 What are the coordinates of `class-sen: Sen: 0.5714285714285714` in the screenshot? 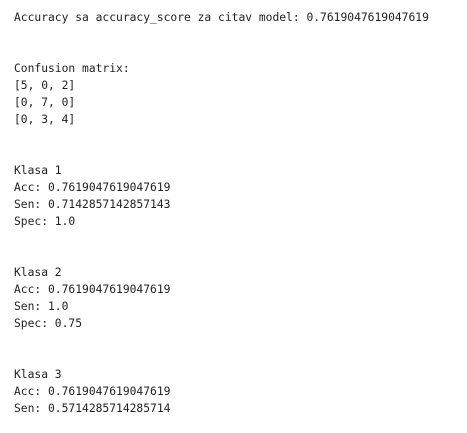 It's located at (92, 408).